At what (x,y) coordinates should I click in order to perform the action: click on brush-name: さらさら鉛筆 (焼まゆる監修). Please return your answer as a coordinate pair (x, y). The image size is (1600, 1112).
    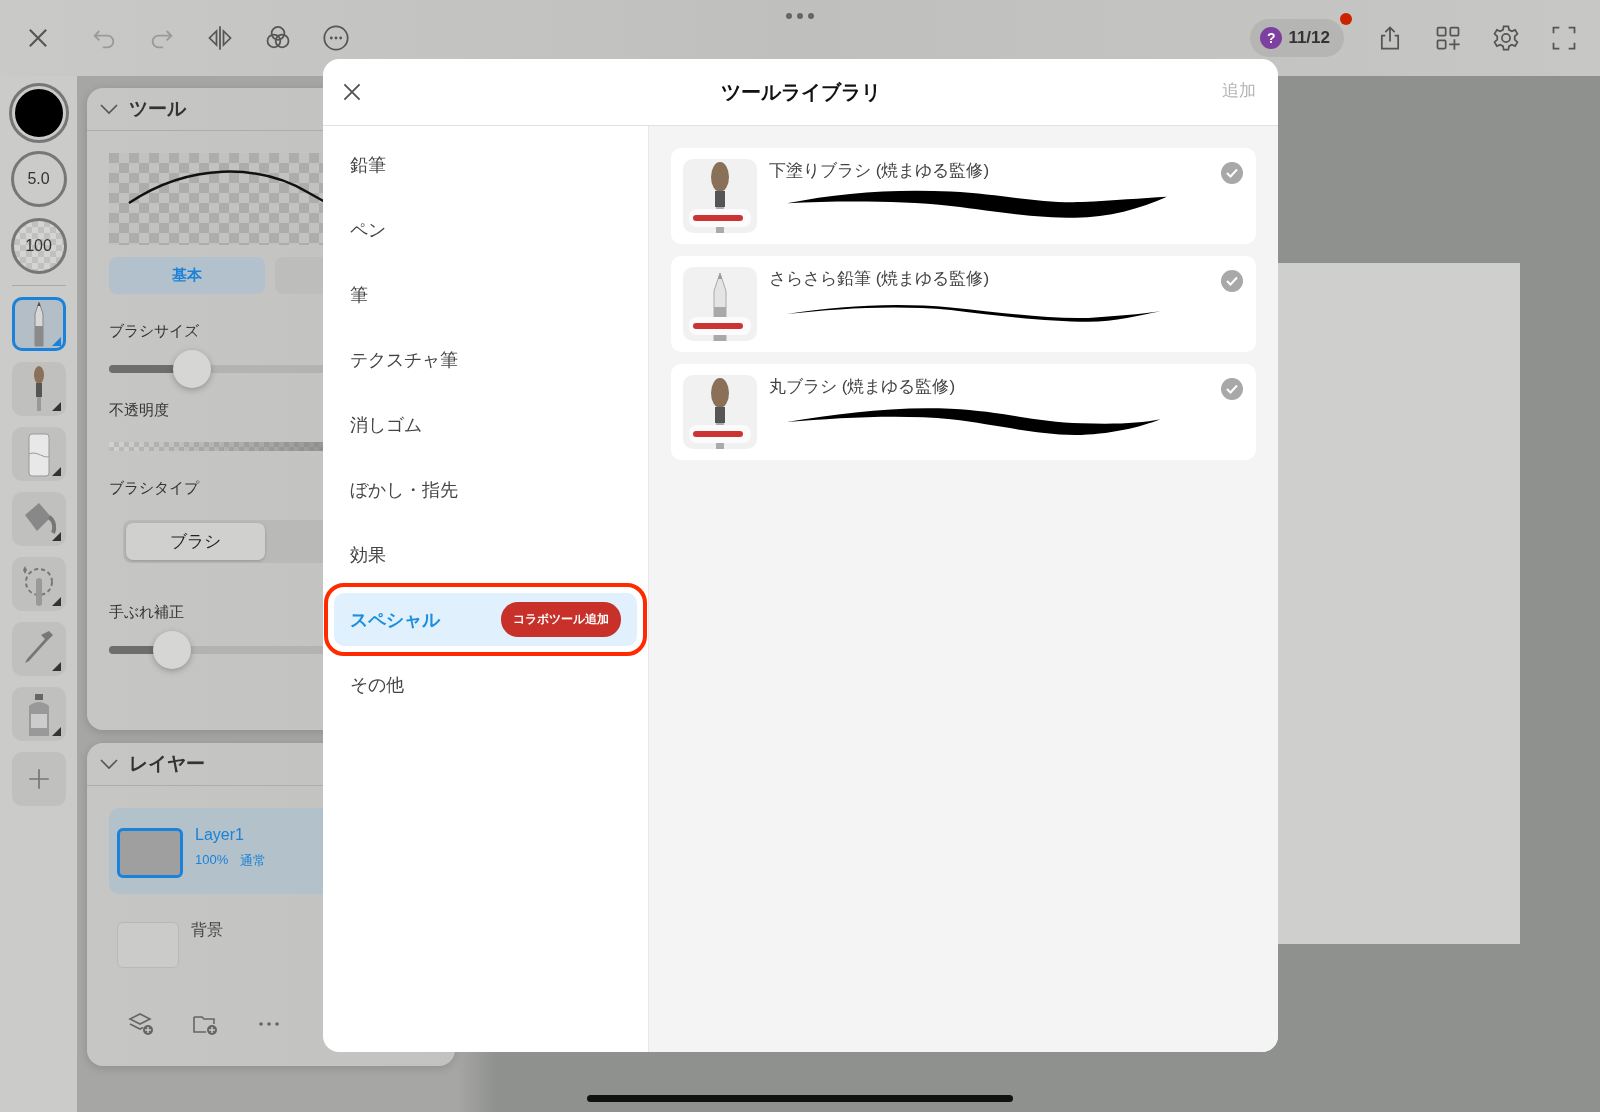
    Looking at the image, I should click on (880, 279).